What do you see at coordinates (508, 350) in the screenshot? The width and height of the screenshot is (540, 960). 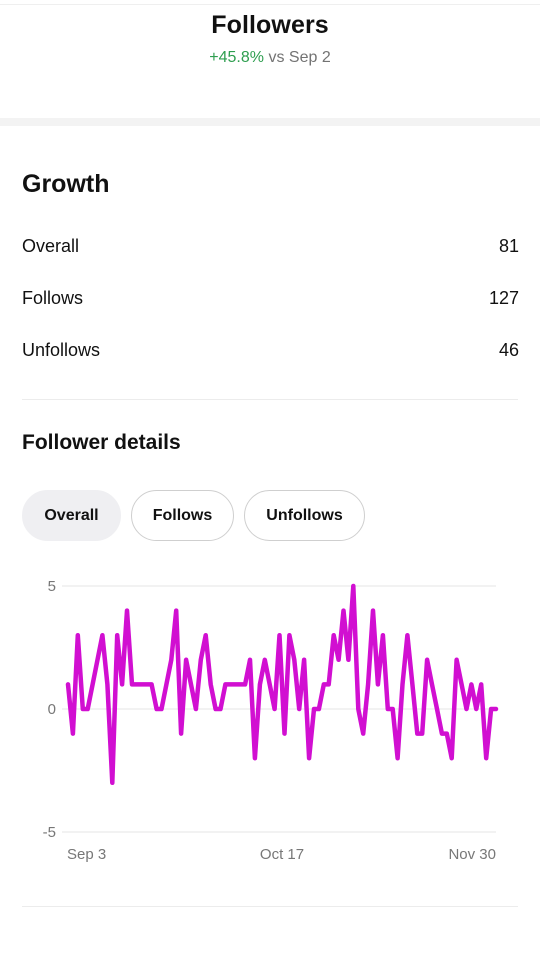 I see `stat-value: 46` at bounding box center [508, 350].